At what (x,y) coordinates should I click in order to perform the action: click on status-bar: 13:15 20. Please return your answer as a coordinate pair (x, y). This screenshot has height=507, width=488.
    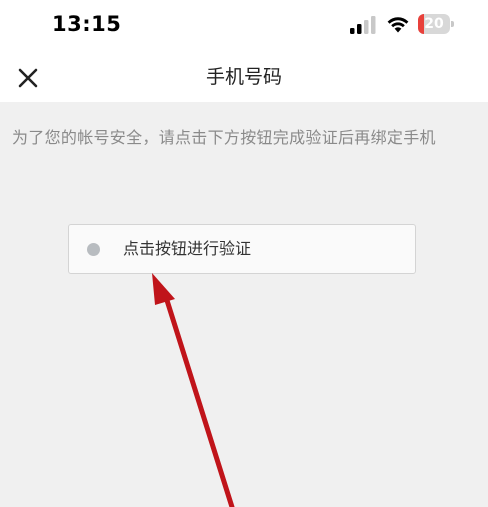
    Looking at the image, I should click on (244, 26).